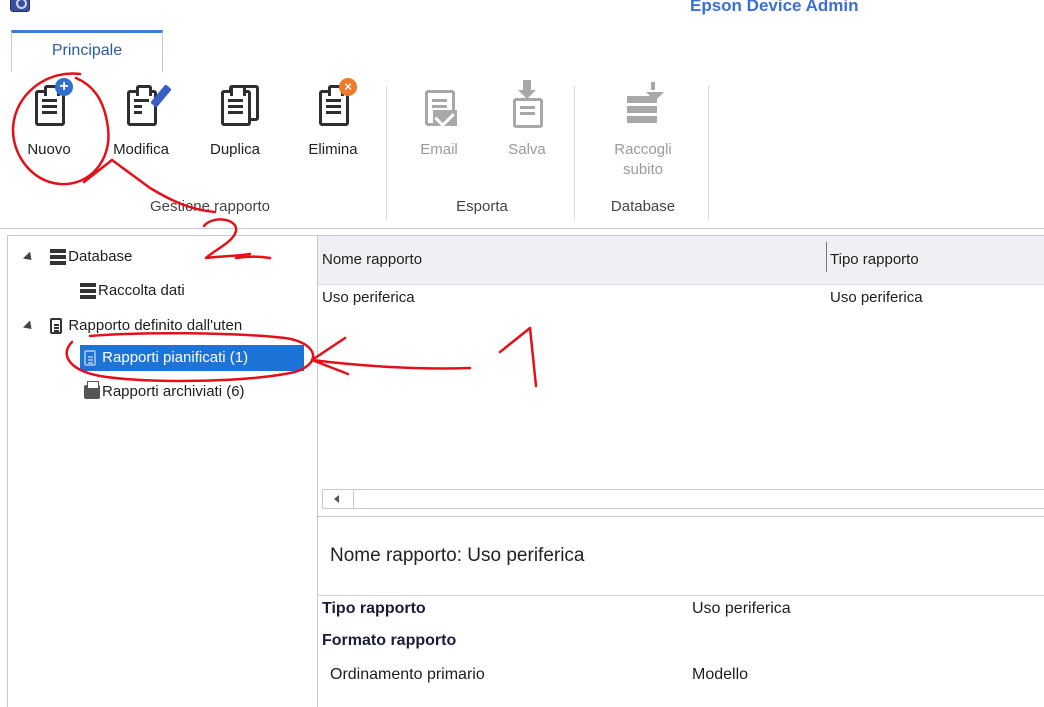 The image size is (1044, 707). I want to click on new-button: + Nuovo, so click(49, 119).